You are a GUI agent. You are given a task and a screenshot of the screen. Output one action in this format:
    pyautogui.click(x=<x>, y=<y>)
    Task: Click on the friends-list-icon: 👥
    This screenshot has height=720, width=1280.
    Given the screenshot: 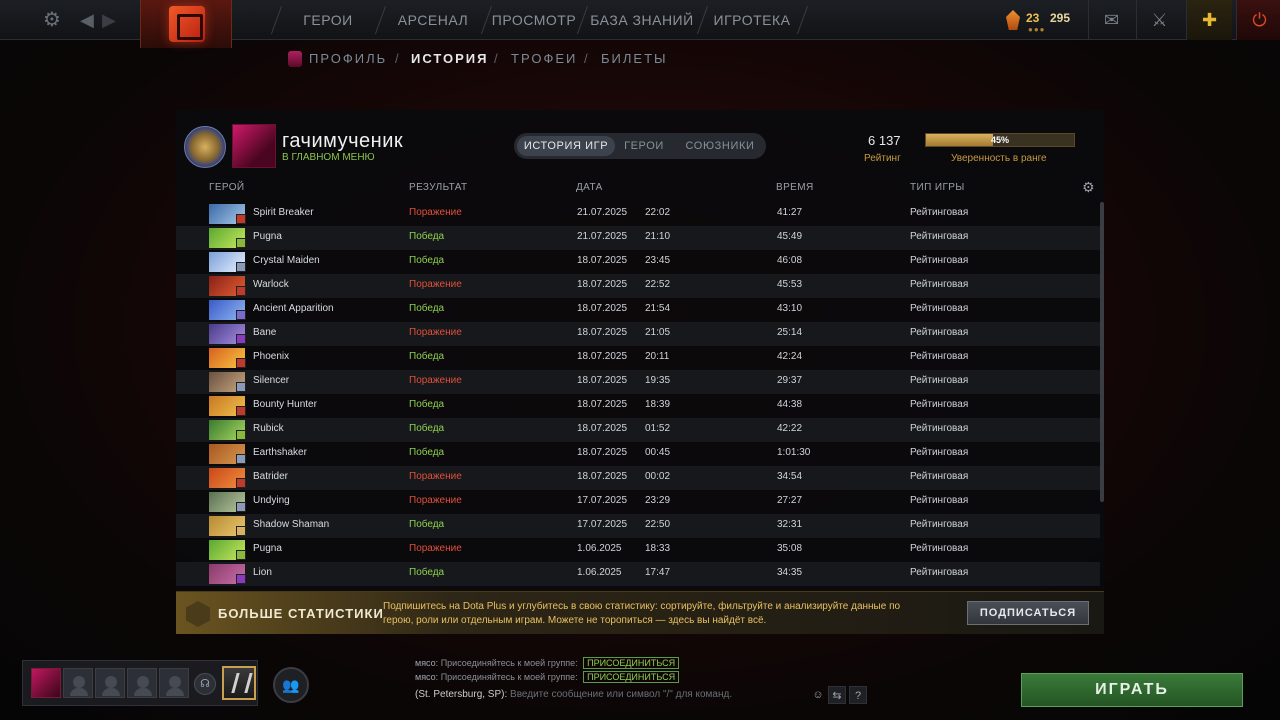 What is the action you would take?
    pyautogui.click(x=291, y=685)
    